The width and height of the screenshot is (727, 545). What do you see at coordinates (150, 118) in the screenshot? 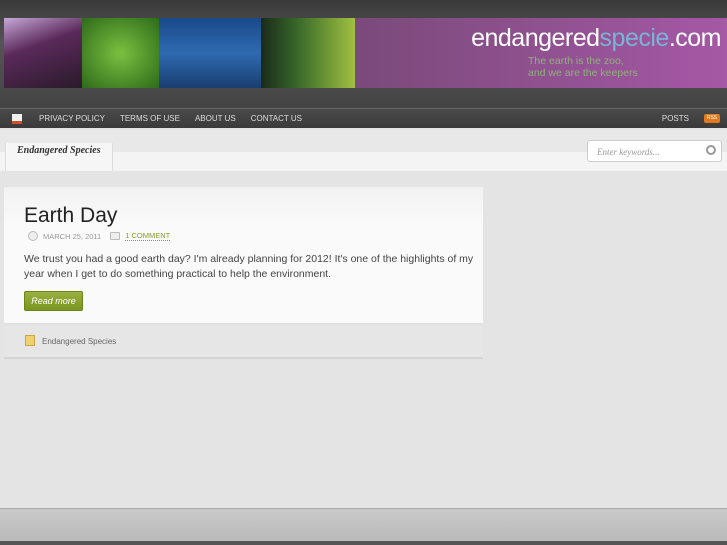
I see `nav-terms-of-use: TERMS OF USE` at bounding box center [150, 118].